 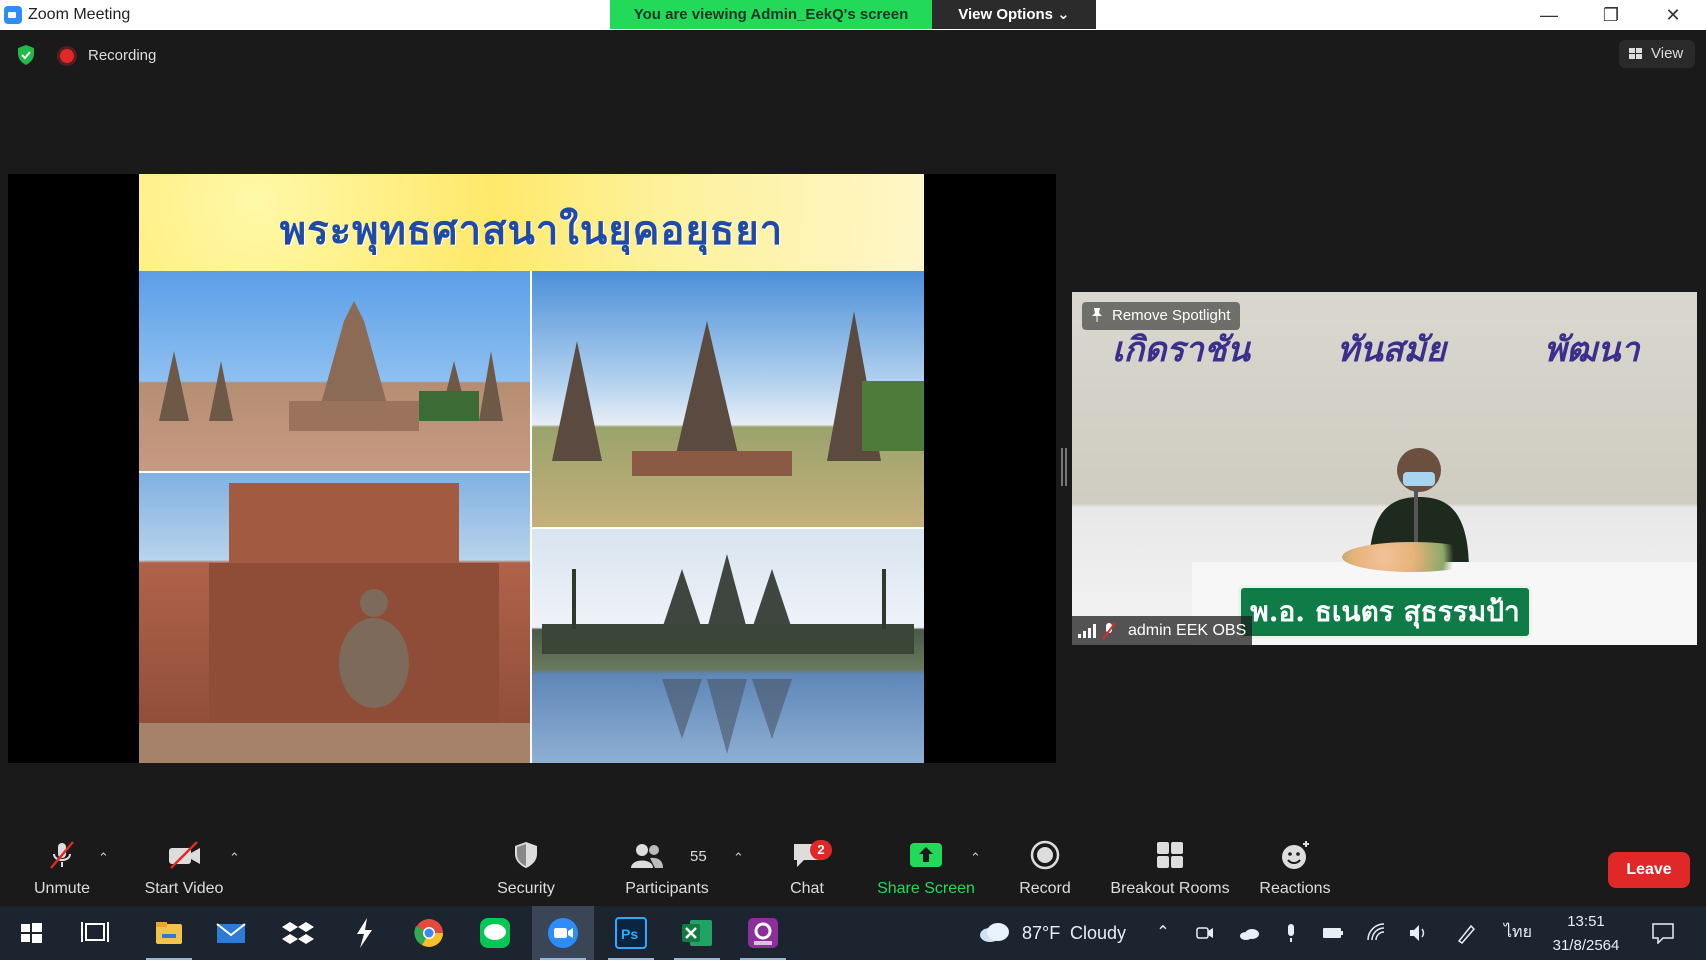 I want to click on chat-unread-badge: 2, so click(x=821, y=850).